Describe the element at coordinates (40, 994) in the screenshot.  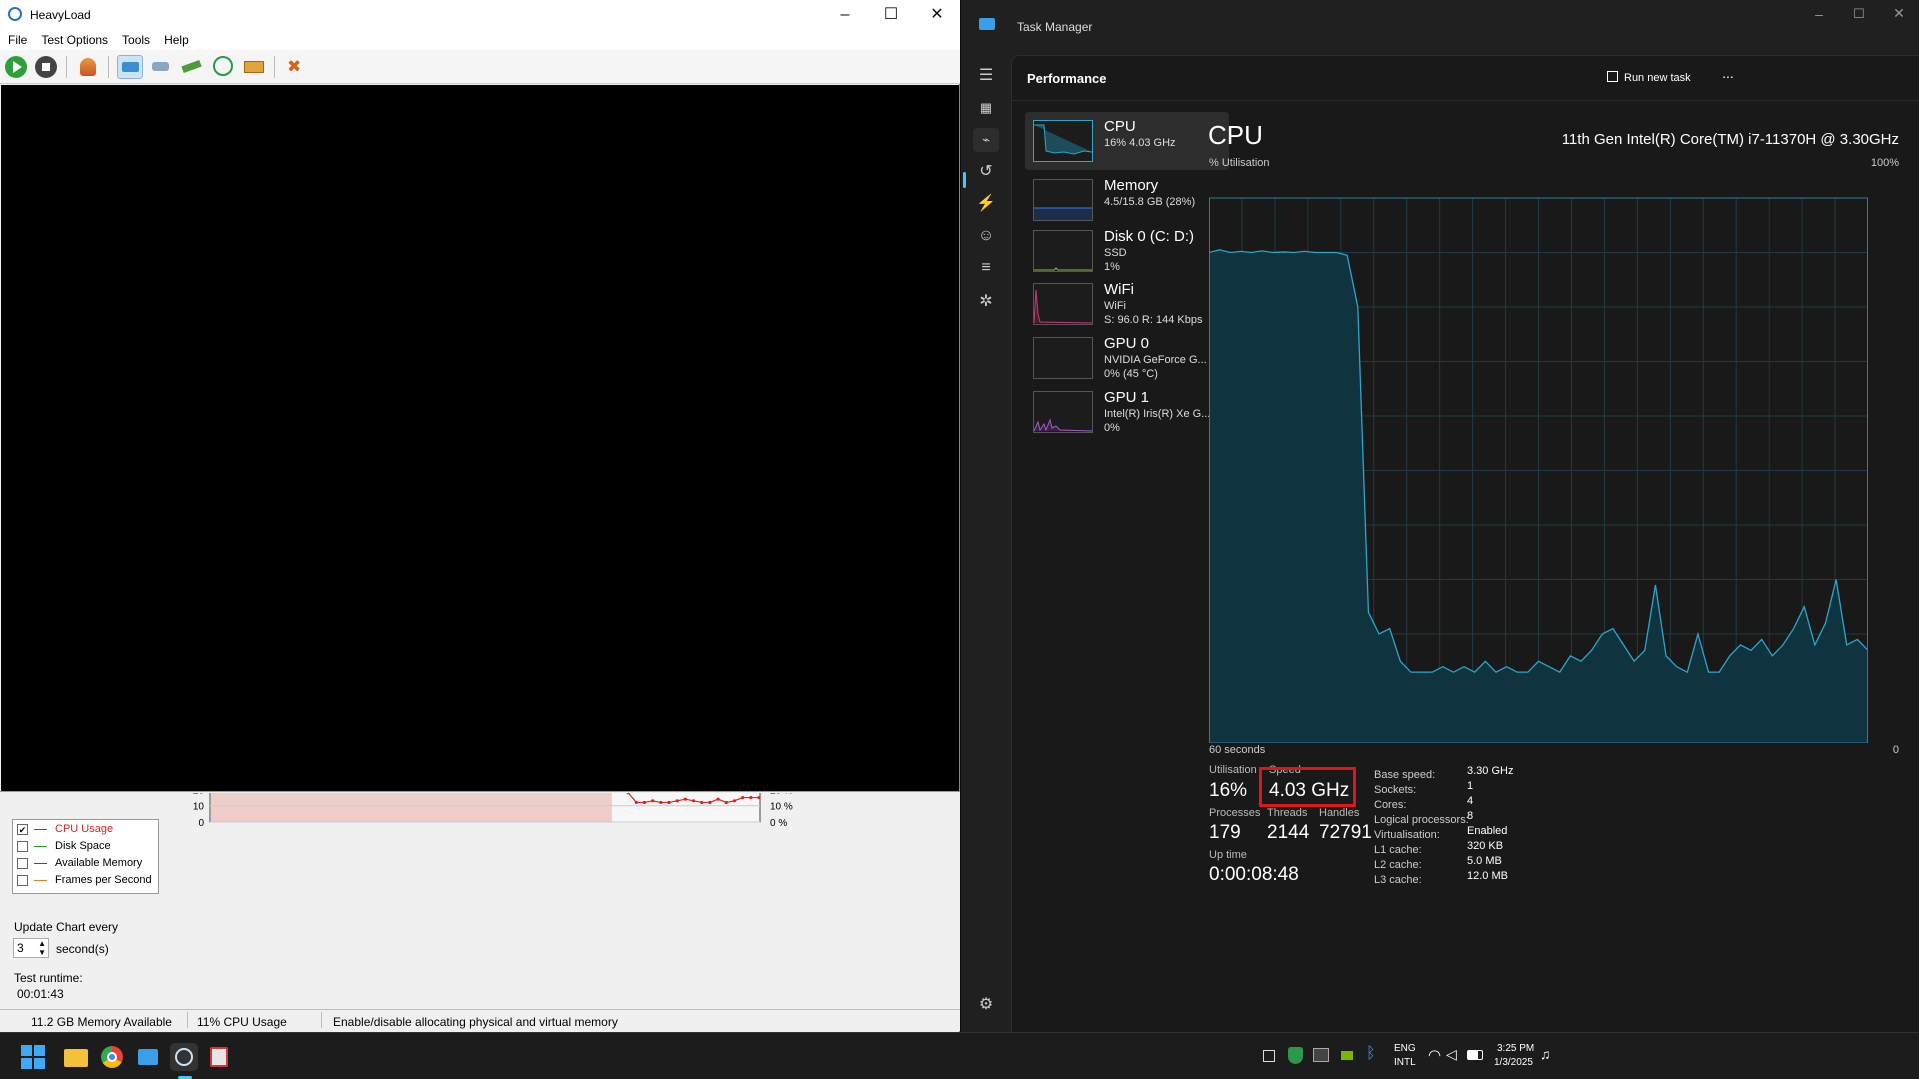
I see `runtime-value: 00:01:43` at that location.